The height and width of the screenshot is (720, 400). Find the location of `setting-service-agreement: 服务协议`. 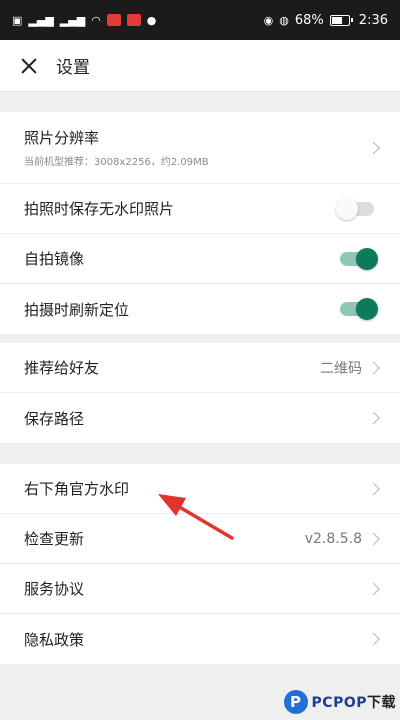

setting-service-agreement: 服务协议 is located at coordinates (200, 589).